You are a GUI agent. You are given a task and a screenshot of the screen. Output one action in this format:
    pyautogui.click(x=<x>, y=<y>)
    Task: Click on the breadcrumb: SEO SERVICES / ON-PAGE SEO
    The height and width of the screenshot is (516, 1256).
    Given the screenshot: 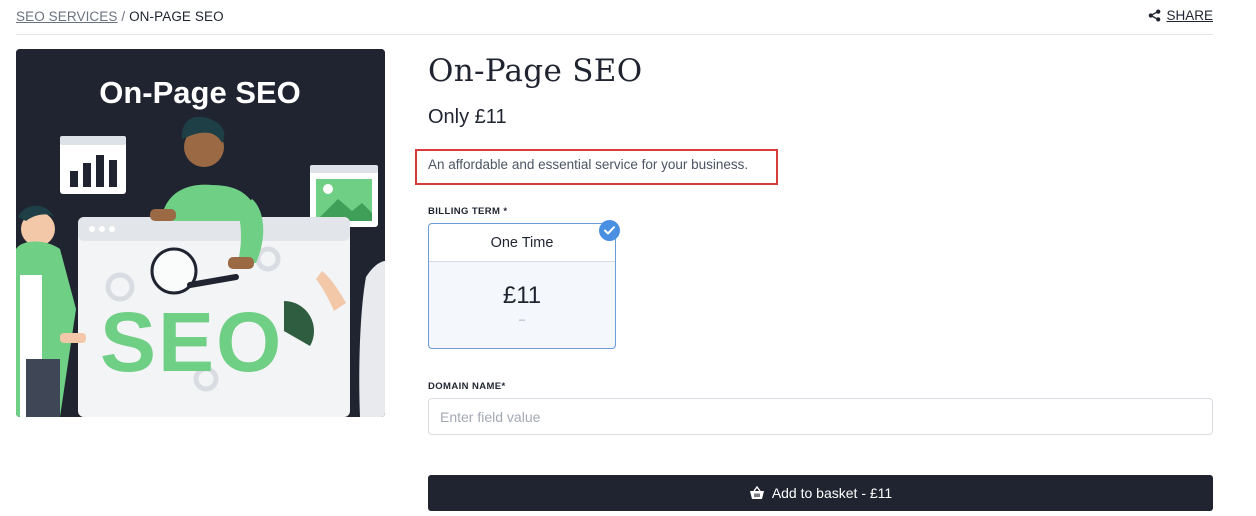 What is the action you would take?
    pyautogui.click(x=120, y=16)
    